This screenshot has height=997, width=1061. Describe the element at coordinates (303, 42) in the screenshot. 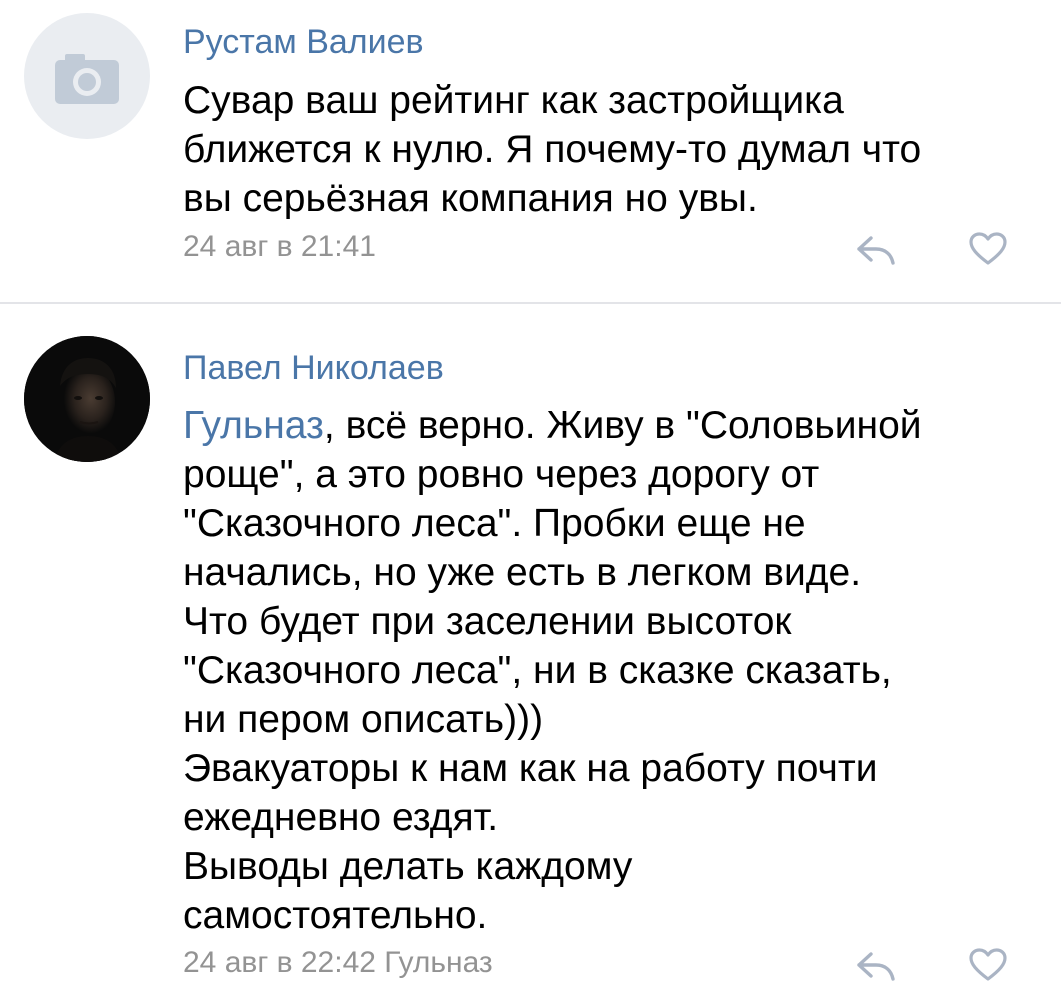

I see `author-name: Рустам Валиев` at that location.